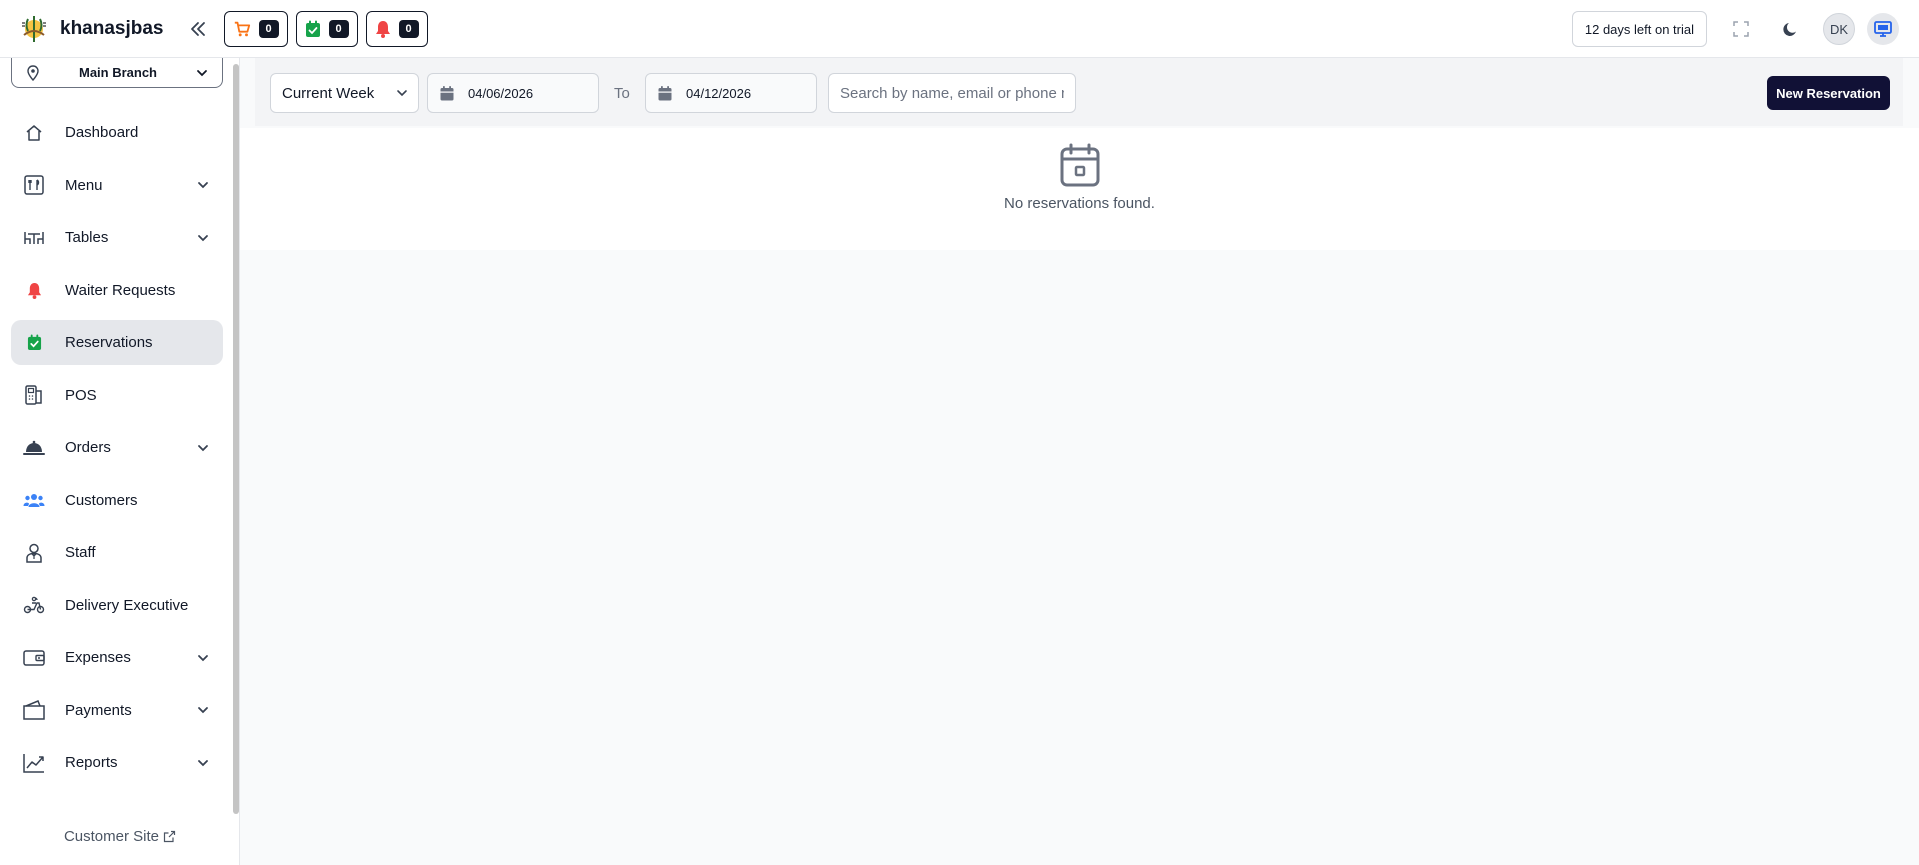 The width and height of the screenshot is (1919, 865). I want to click on sidebar-item-label: Reservations, so click(109, 342).